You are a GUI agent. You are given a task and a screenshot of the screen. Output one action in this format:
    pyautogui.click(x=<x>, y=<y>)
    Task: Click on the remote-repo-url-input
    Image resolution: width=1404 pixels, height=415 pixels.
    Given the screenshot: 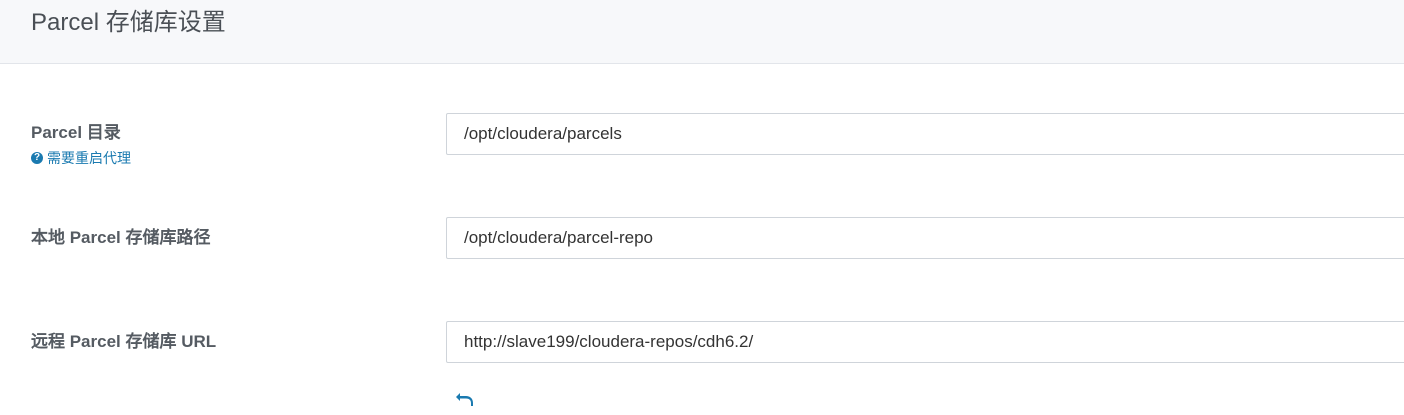 What is the action you would take?
    pyautogui.click(x=925, y=342)
    